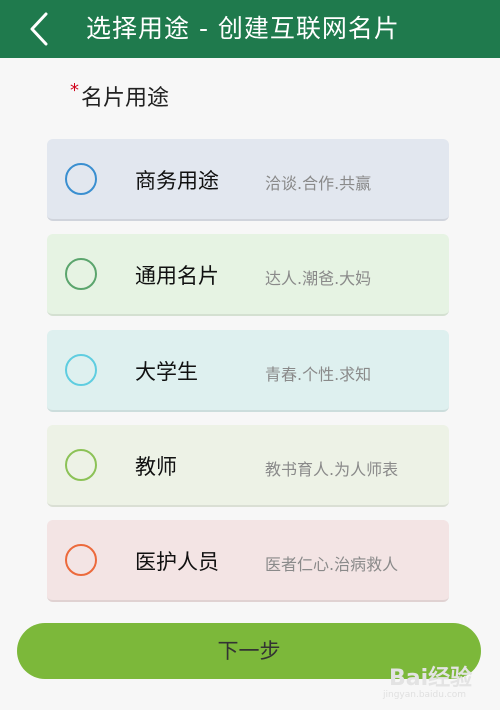  Describe the element at coordinates (156, 467) in the screenshot. I see `option-name: 教师` at that location.